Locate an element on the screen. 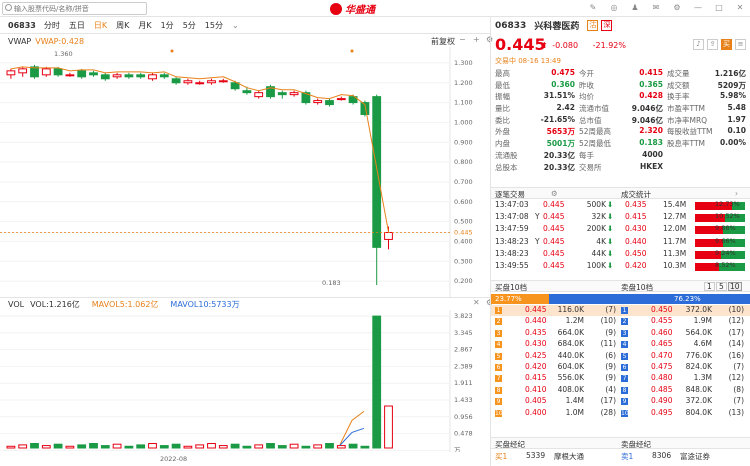 This screenshot has width=750, height=466. minus-icon: − is located at coordinates (463, 39).